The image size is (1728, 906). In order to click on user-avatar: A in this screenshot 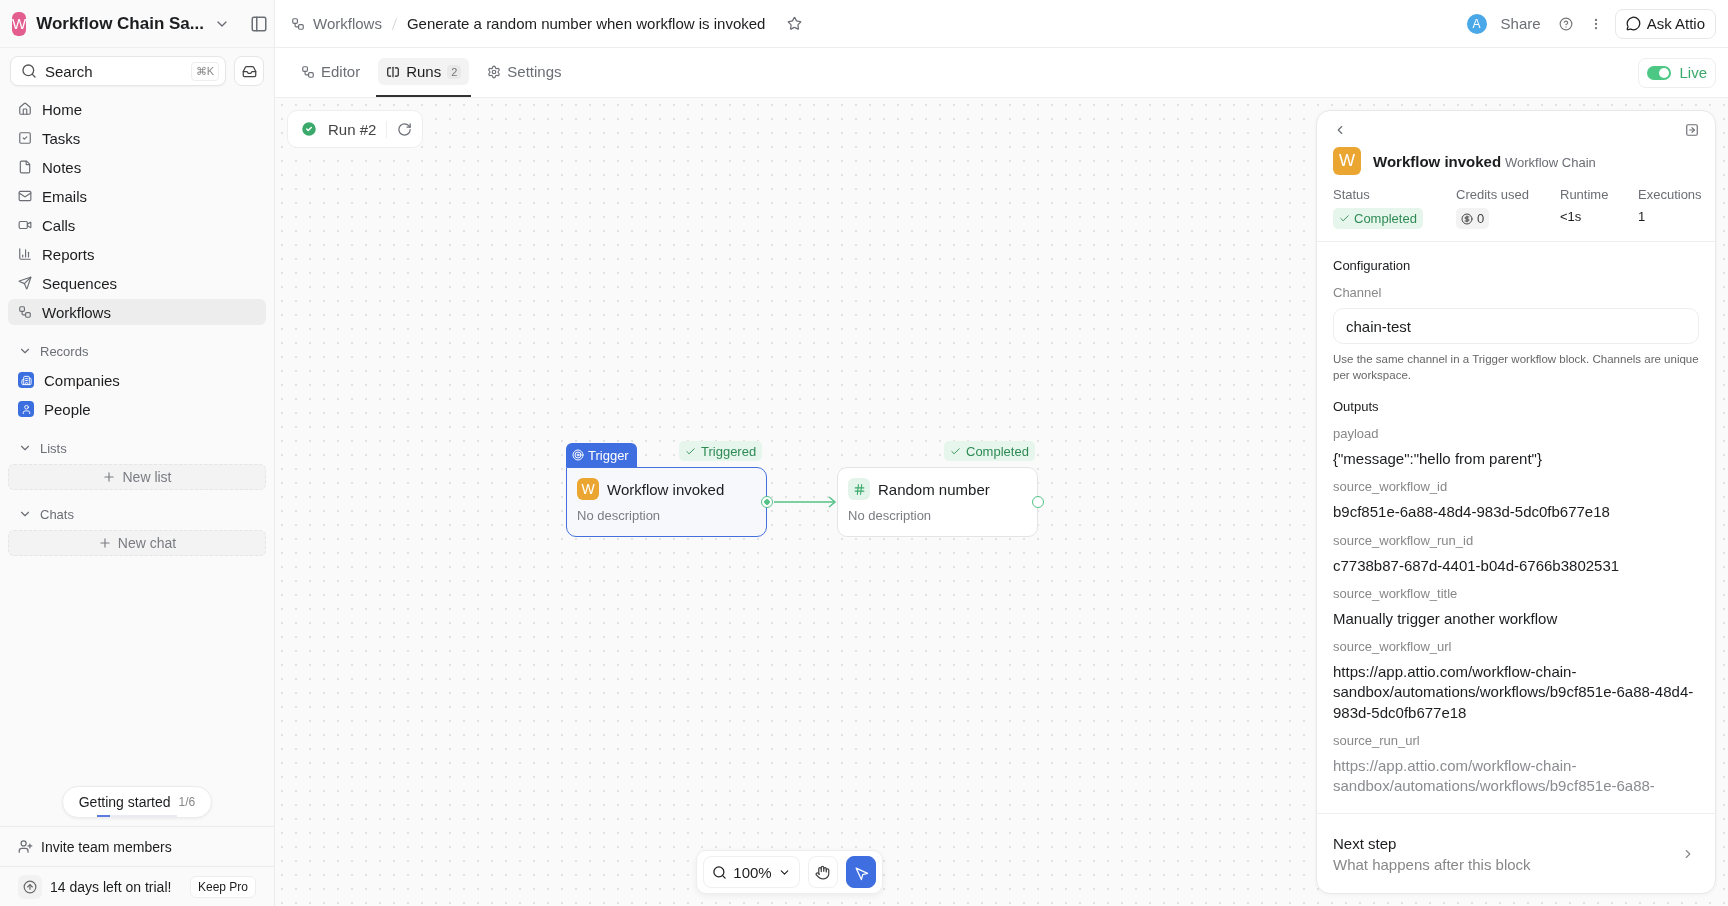, I will do `click(1476, 23)`.